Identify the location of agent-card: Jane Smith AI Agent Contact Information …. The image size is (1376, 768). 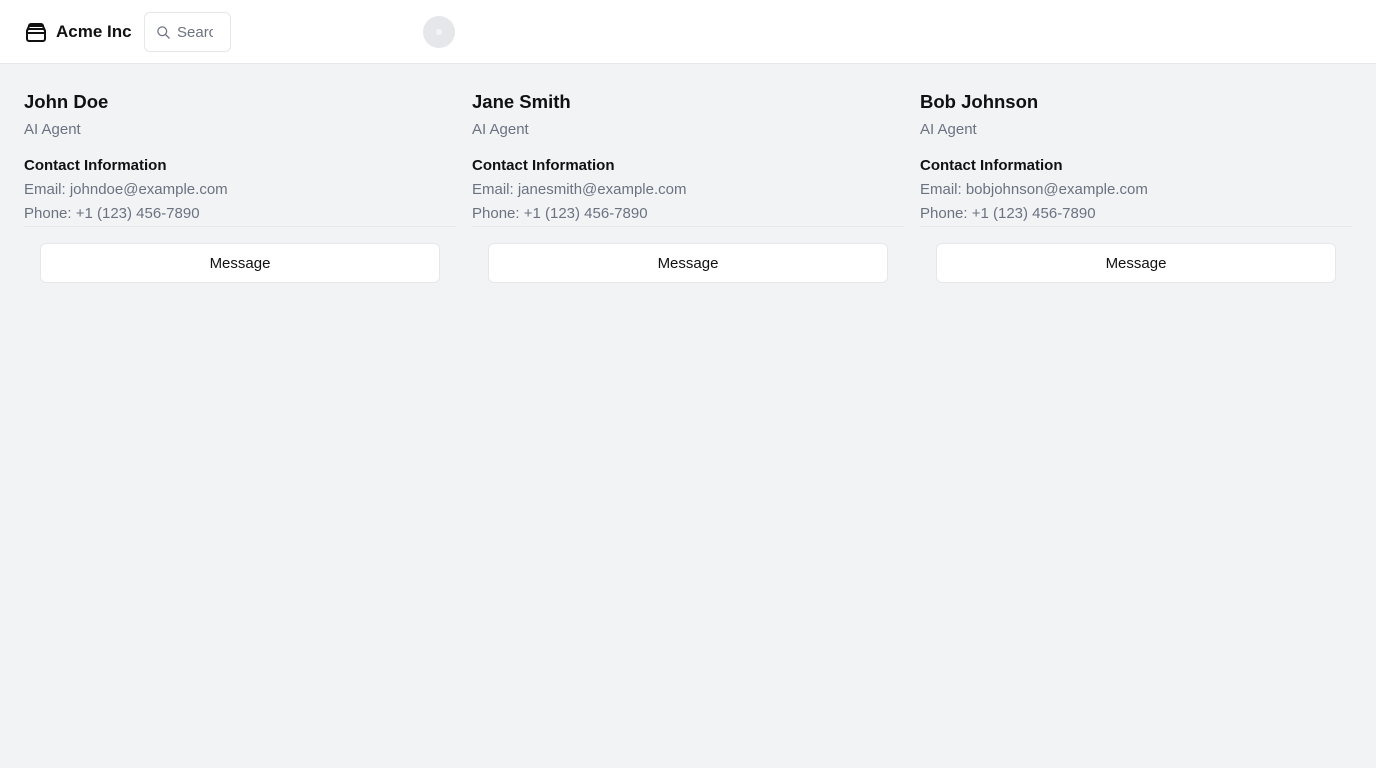
(688, 186).